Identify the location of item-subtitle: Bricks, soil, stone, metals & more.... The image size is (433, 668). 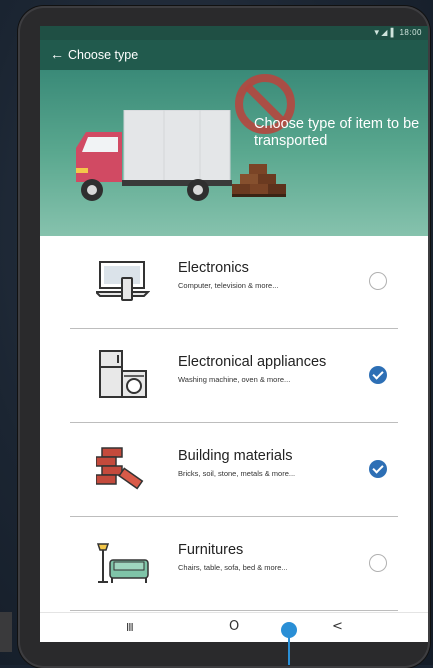
(237, 473).